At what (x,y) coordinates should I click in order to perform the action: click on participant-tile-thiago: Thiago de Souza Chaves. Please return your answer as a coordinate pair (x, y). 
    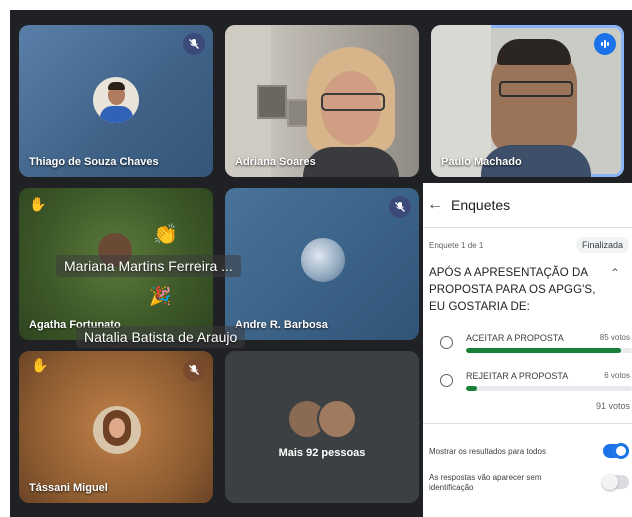
    Looking at the image, I should click on (116, 101).